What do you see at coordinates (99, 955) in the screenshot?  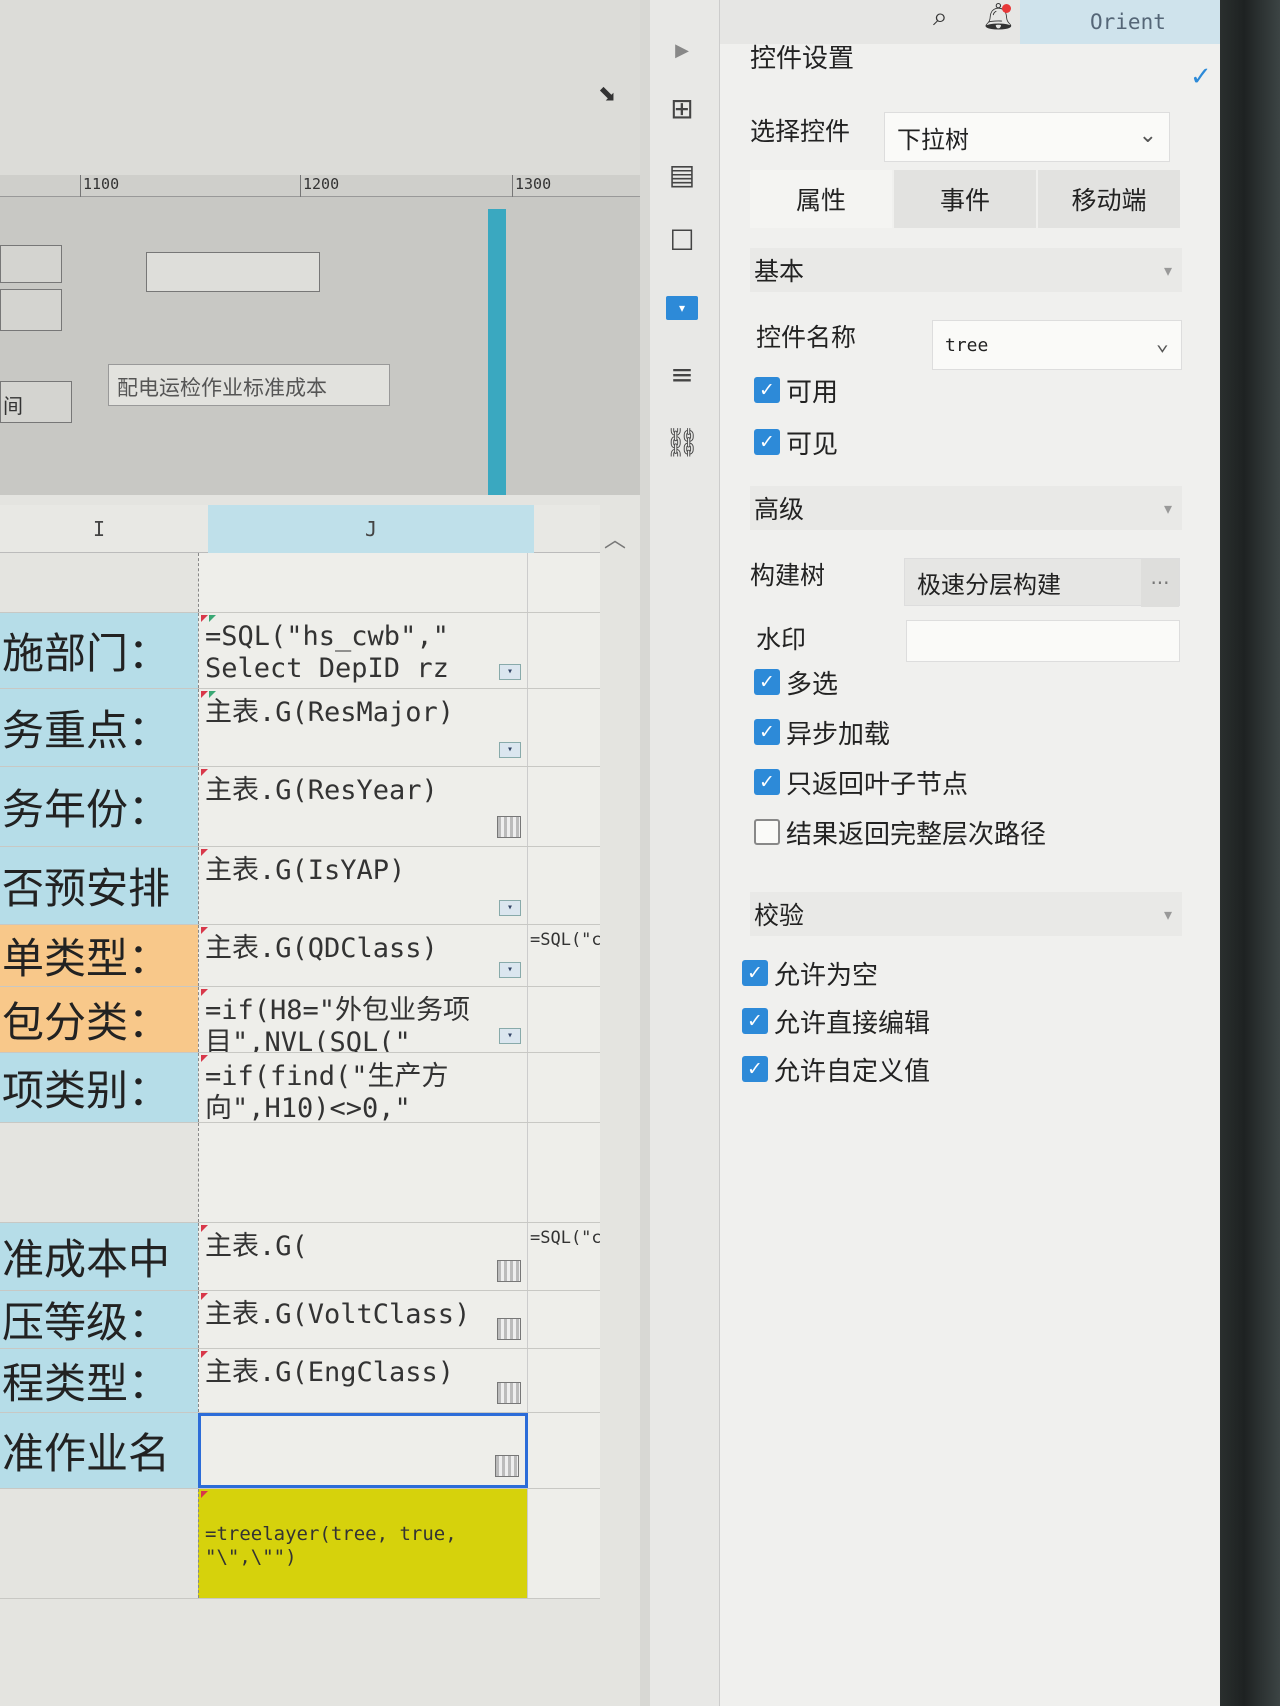 I see `row-label-cell: 单类型：` at bounding box center [99, 955].